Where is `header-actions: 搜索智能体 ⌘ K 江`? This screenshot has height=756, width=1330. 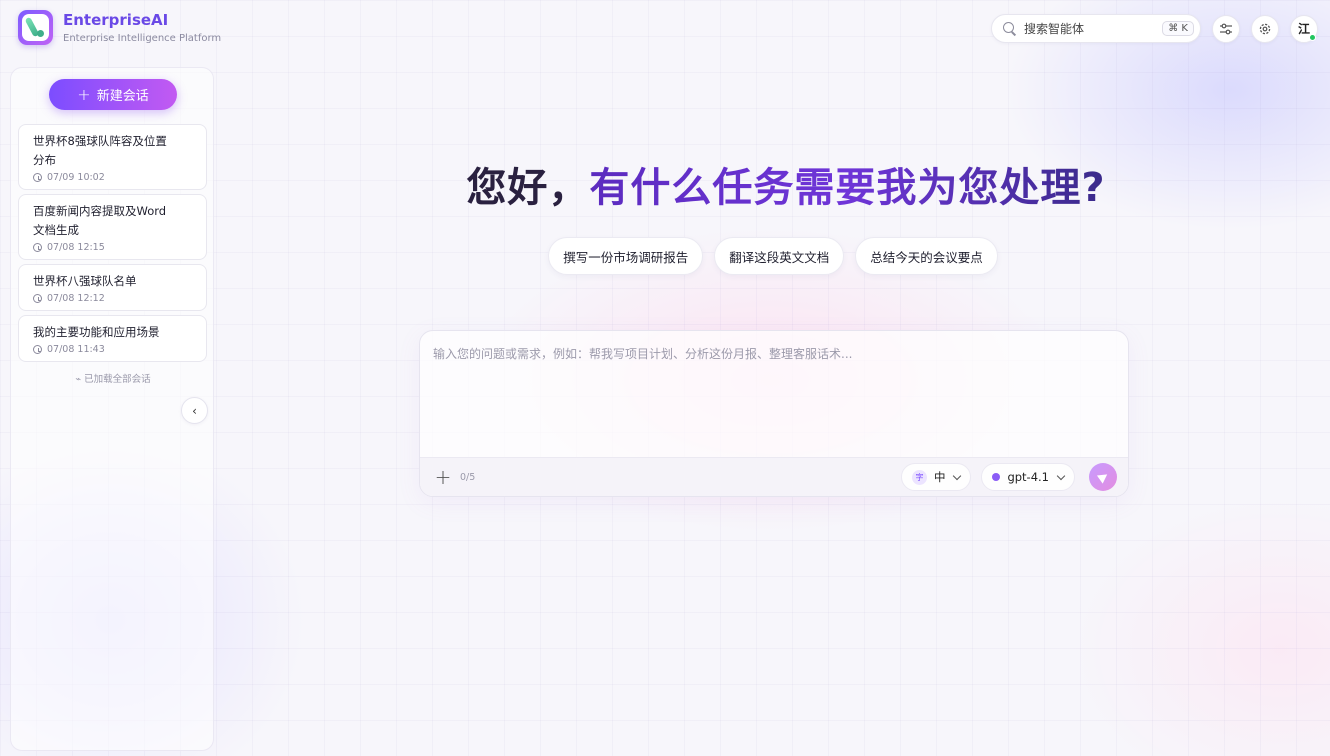
header-actions: 搜索智能体 ⌘ K 江 is located at coordinates (1154, 28).